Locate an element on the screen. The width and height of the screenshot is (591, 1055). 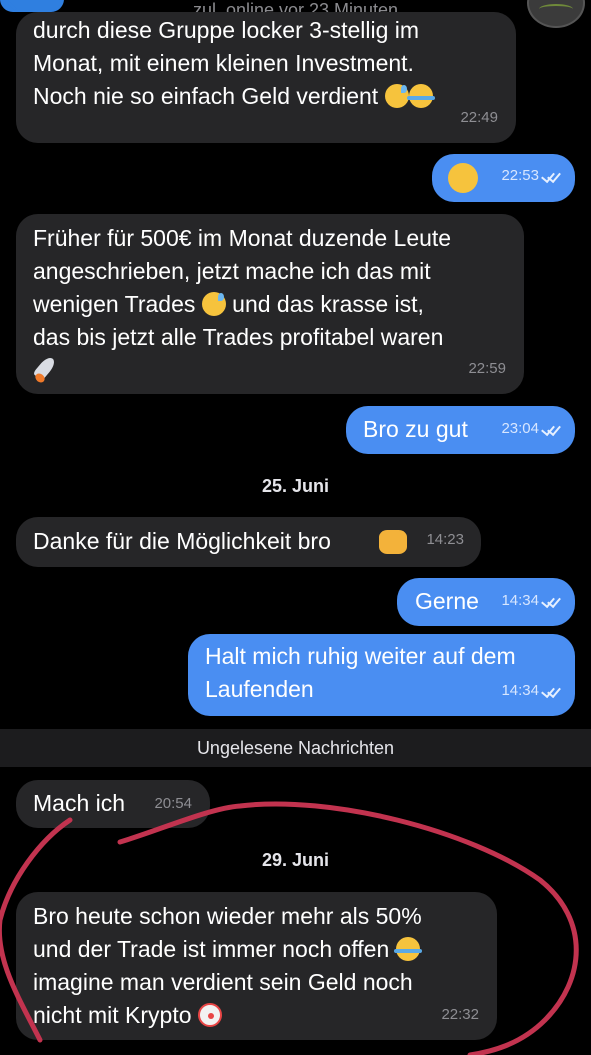
message-text: Danke für die Möglichkeit bro is located at coordinates (185, 541).